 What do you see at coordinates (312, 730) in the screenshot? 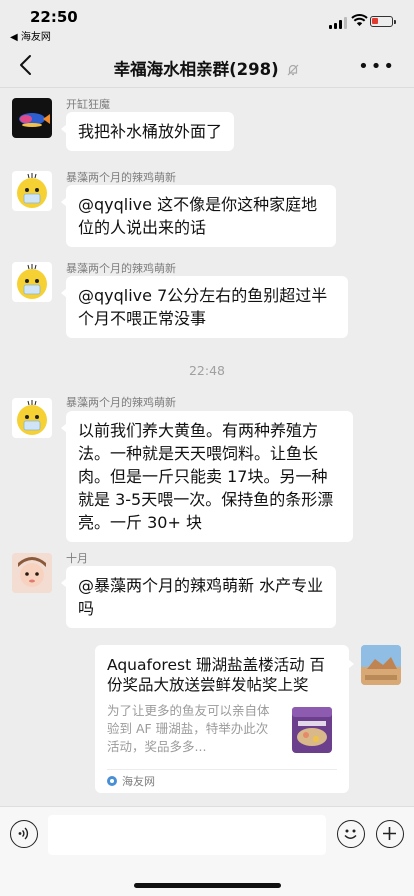
I see `product-thumbnail` at bounding box center [312, 730].